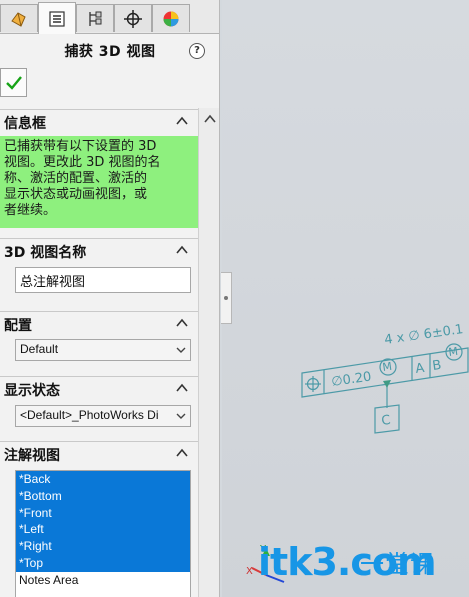 This screenshot has width=469, height=597. What do you see at coordinates (32, 391) in the screenshot?
I see `display-state-group-title: 显示状态` at bounding box center [32, 391].